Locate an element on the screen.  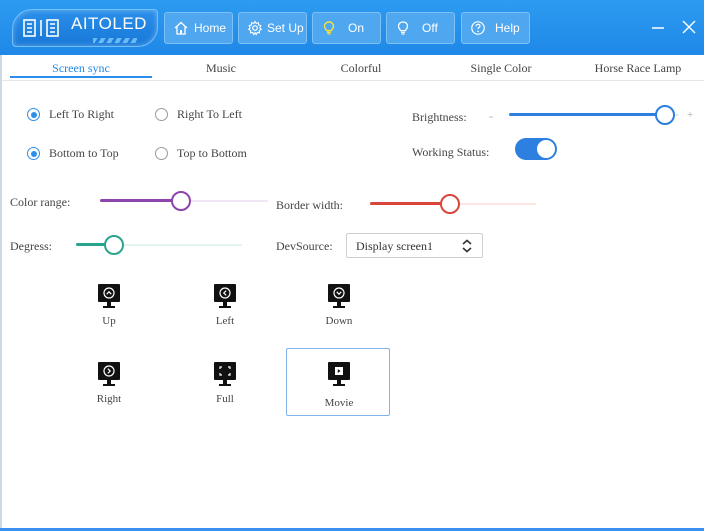
close-icon is located at coordinates (689, 27).